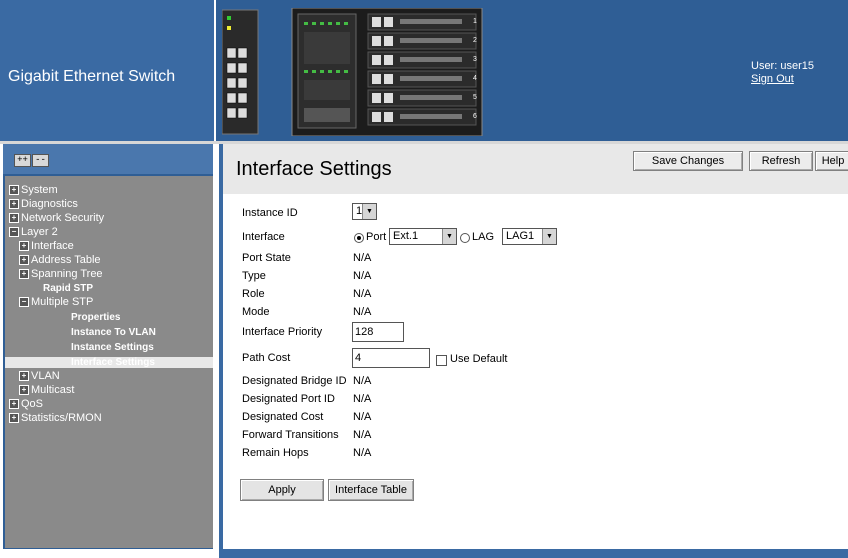 The image size is (848, 558). Describe the element at coordinates (33, 190) in the screenshot. I see `tree-item: + System` at that location.